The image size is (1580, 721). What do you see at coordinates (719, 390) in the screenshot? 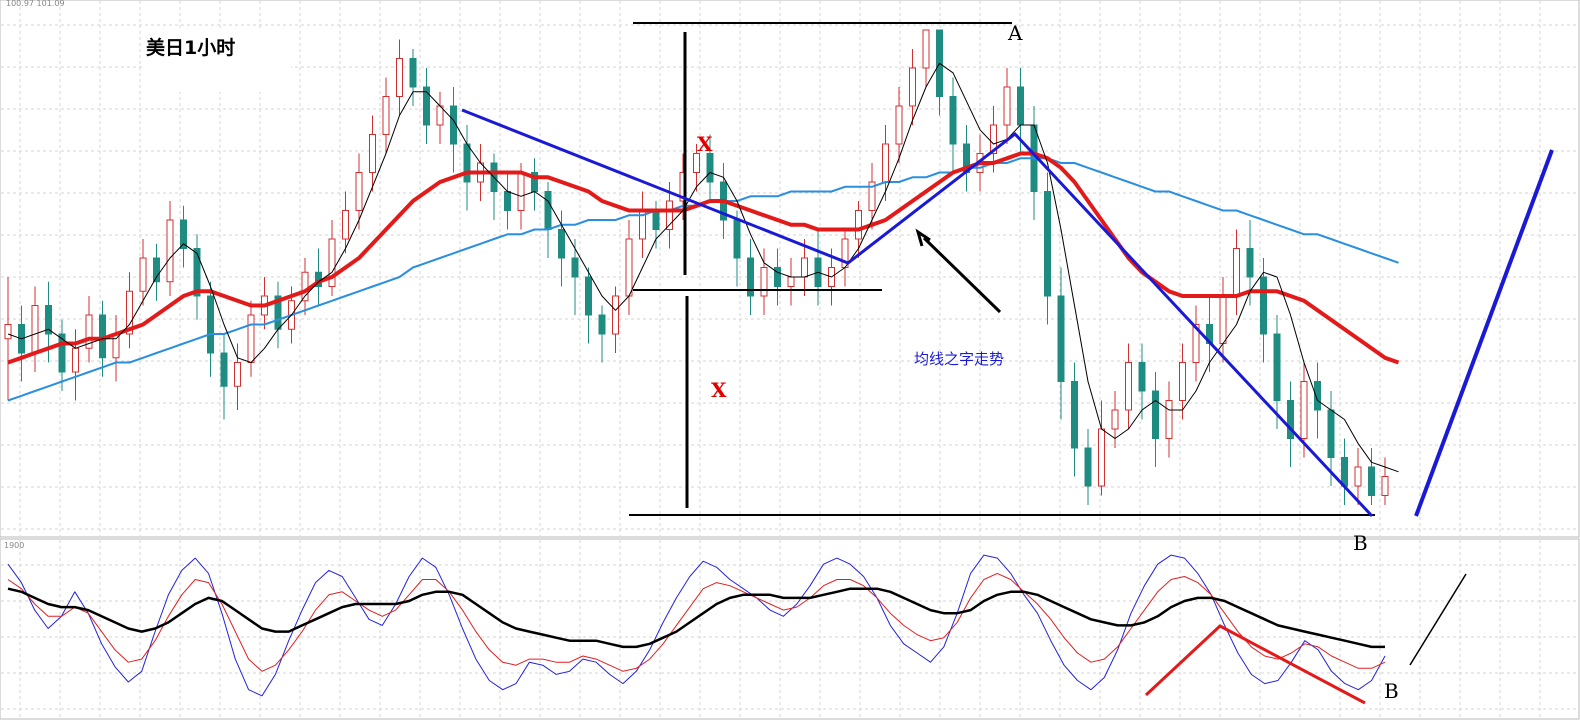
I see `label-x-lower: X` at bounding box center [719, 390].